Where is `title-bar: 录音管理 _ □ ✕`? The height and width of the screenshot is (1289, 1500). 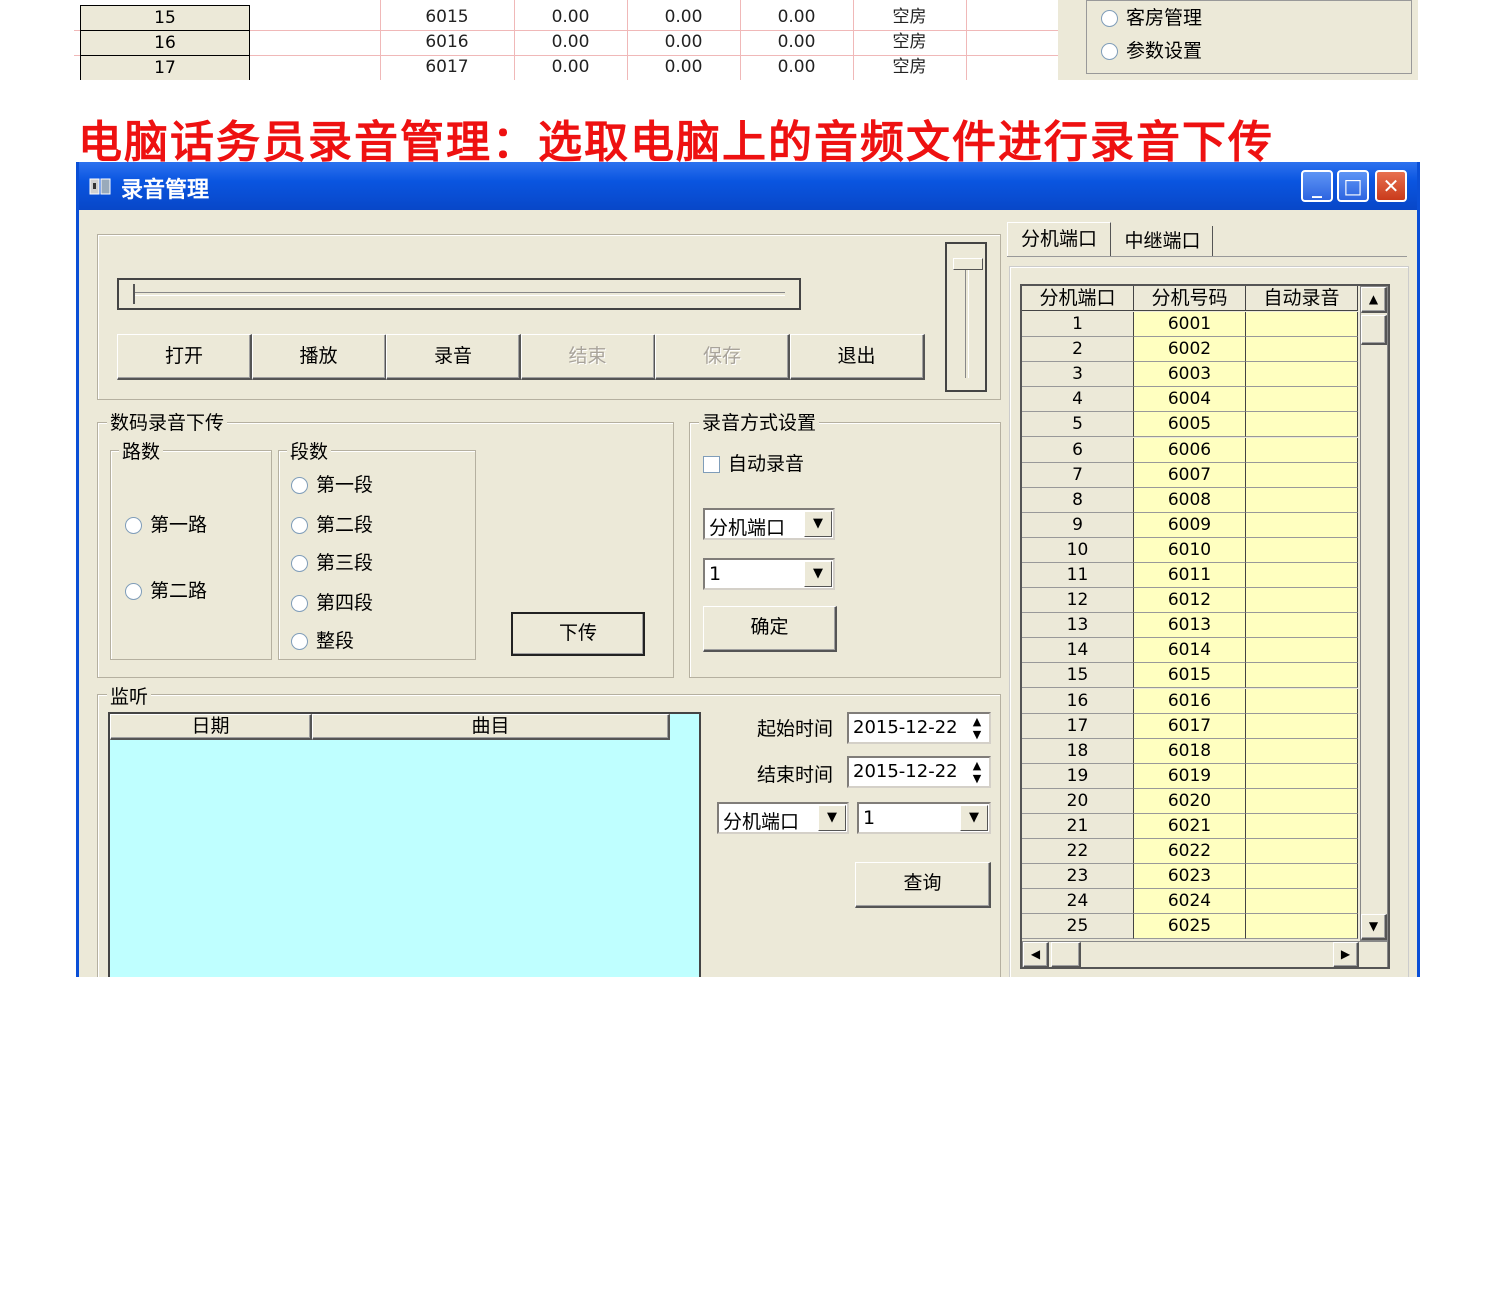 title-bar: 录音管理 _ □ ✕ is located at coordinates (748, 186).